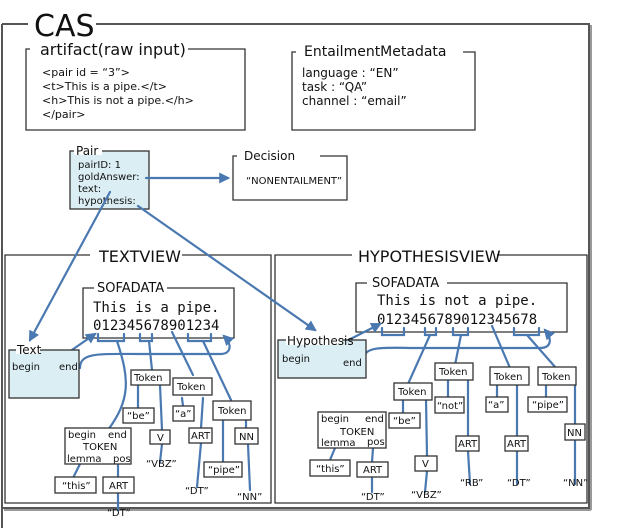 This screenshot has width=619, height=530. I want to click on pair-field: goldAnswer:, so click(109, 177).